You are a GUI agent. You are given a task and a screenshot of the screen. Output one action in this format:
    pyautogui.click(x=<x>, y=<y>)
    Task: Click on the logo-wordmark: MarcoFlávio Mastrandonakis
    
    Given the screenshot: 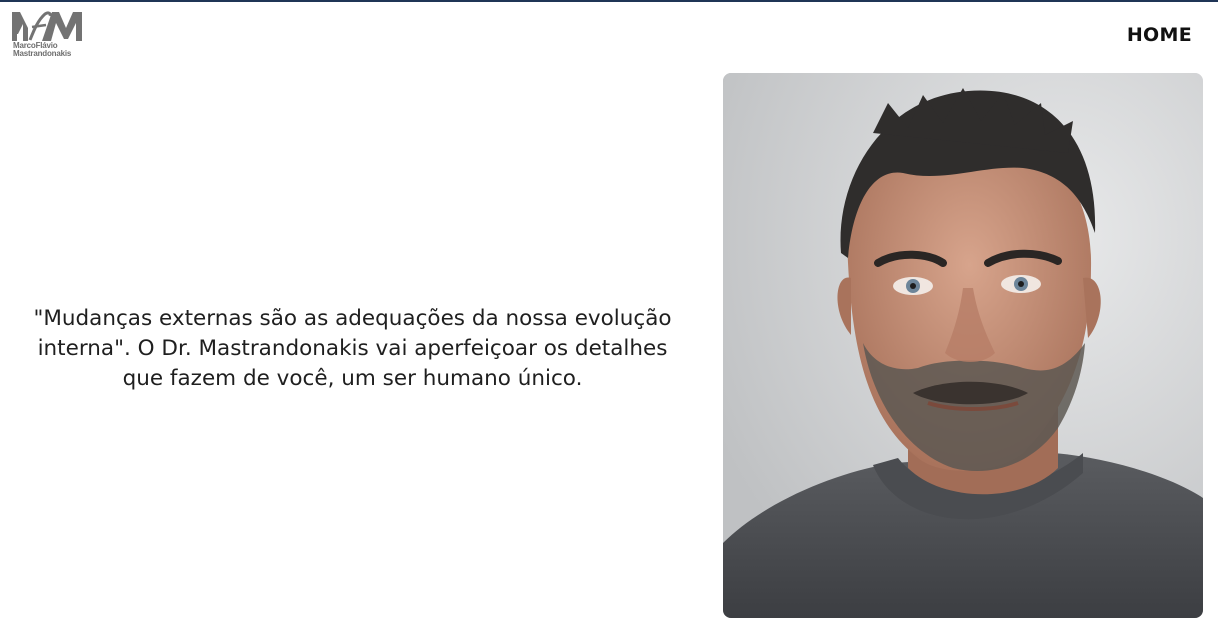 What is the action you would take?
    pyautogui.click(x=53, y=50)
    